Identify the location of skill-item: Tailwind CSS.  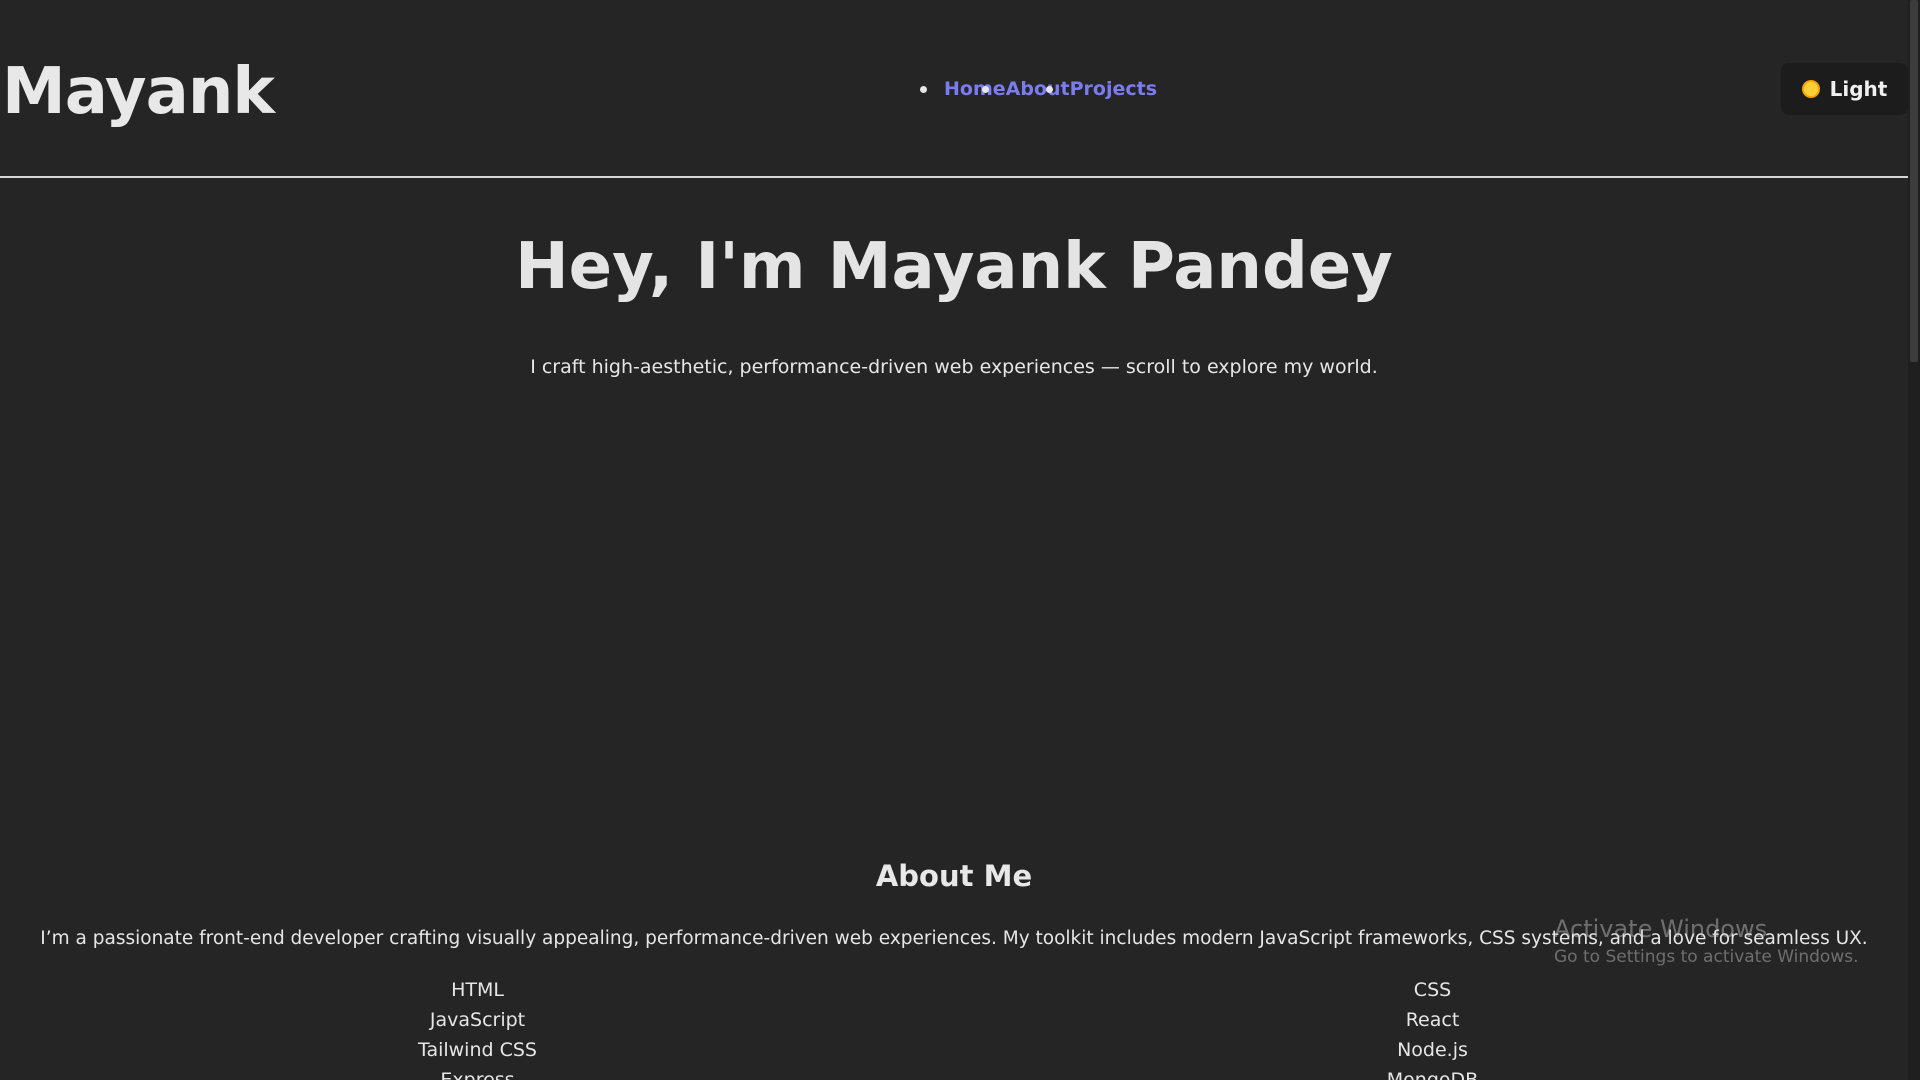
(477, 1050).